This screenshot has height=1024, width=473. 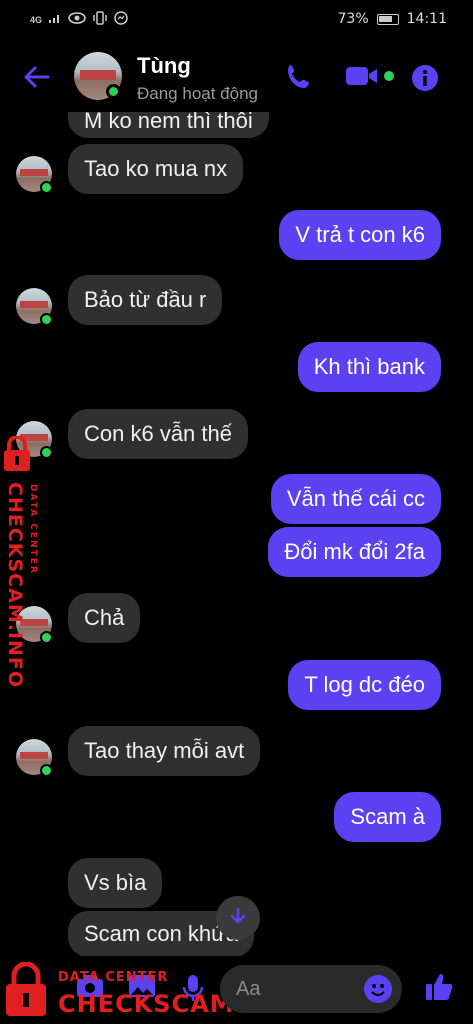 I want to click on like-thumb-icon, so click(x=439, y=989).